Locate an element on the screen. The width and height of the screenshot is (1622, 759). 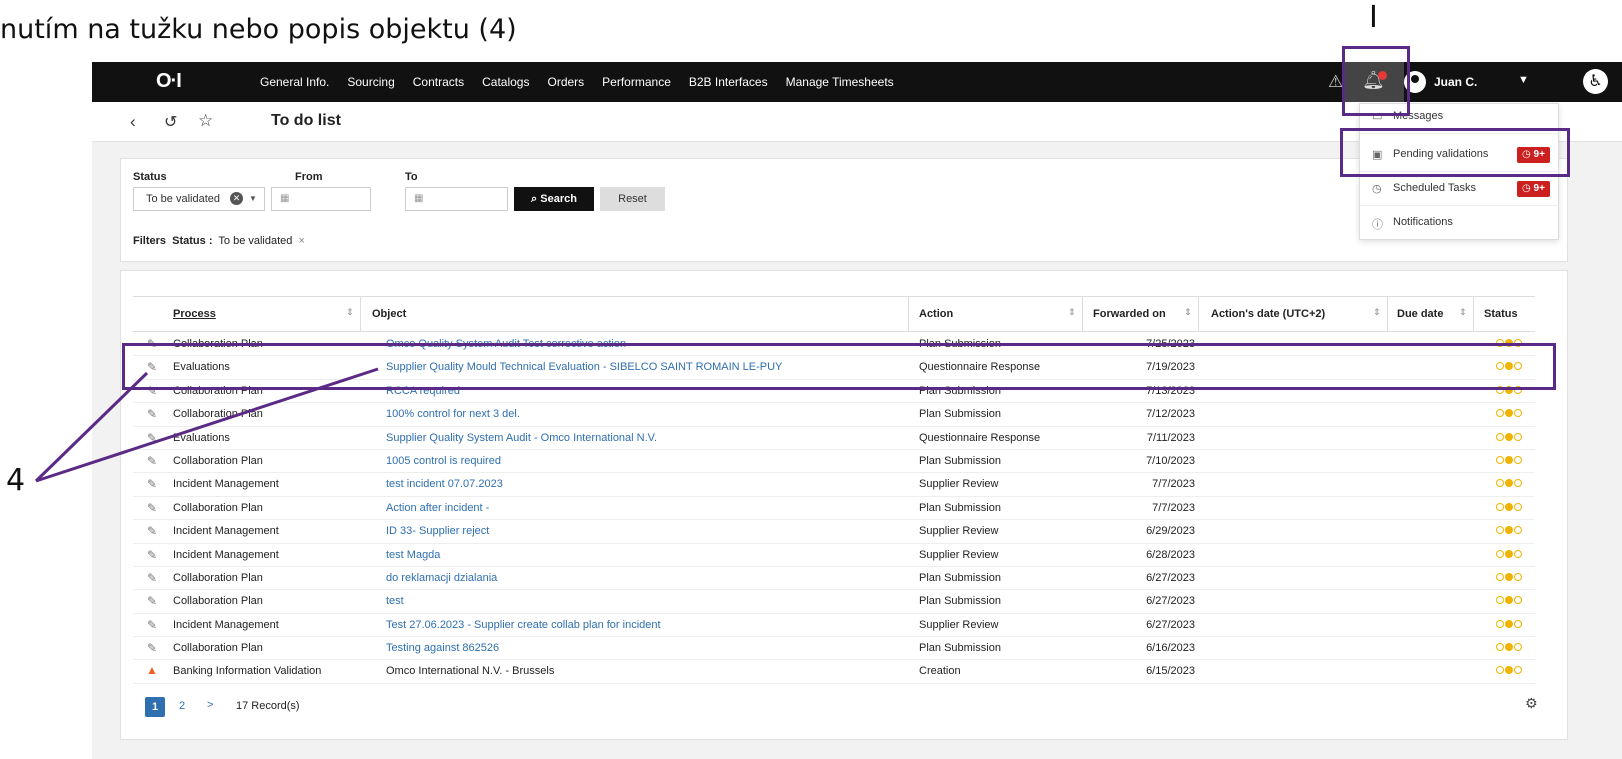
annotation-arrows is located at coordinates (206, 425).